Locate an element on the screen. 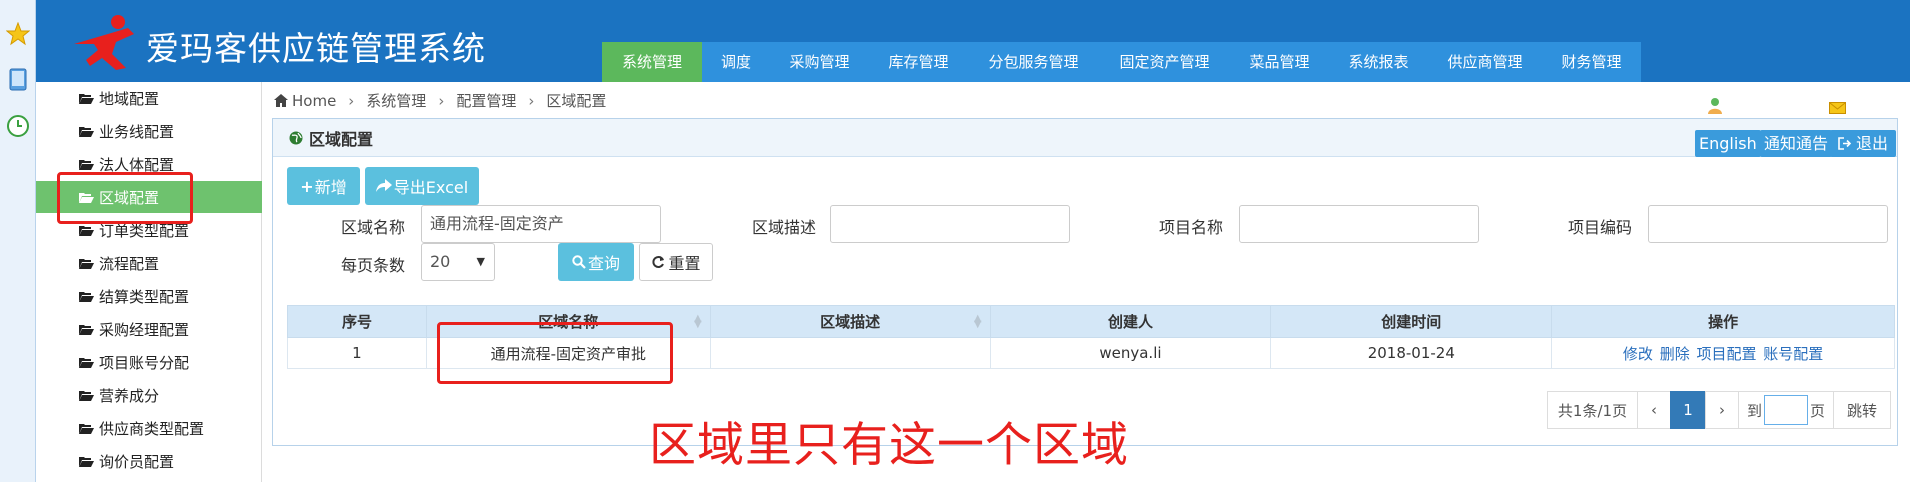 This screenshot has width=1910, height=482. nav-inventory: 库存管理 is located at coordinates (918, 62).